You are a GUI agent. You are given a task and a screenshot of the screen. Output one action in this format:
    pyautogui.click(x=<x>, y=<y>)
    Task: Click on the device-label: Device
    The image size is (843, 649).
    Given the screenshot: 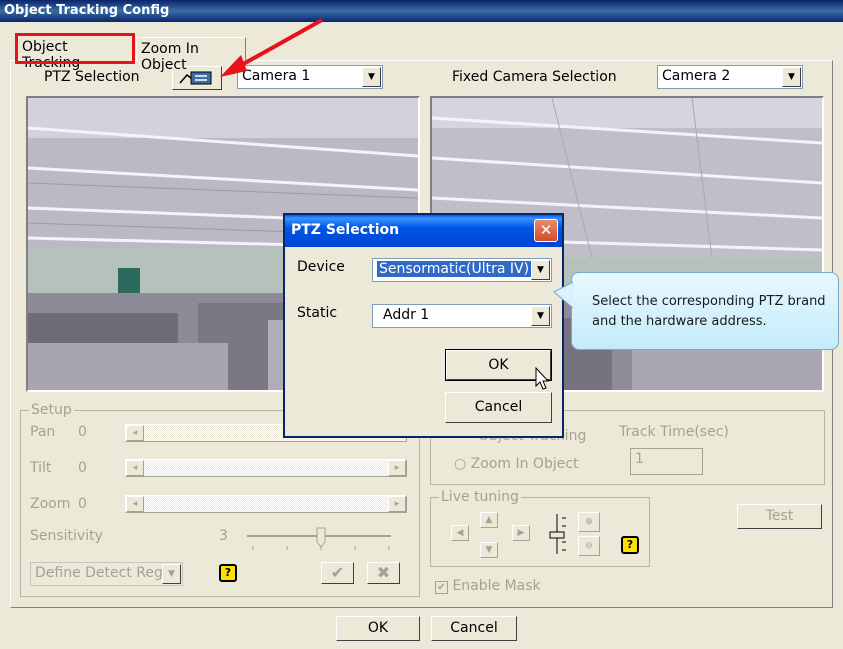 What is the action you would take?
    pyautogui.click(x=321, y=267)
    